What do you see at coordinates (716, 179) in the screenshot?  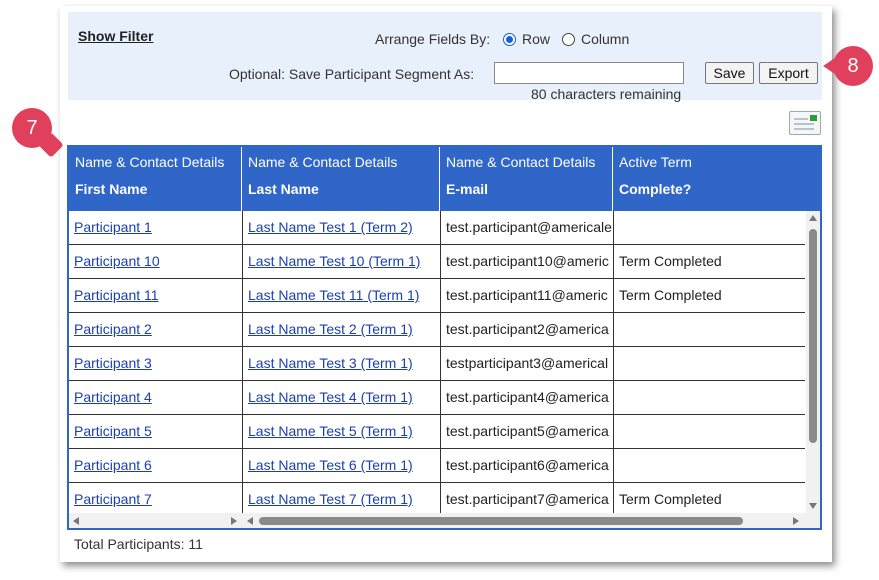 I see `column-header-complete: Active Term Complete?` at bounding box center [716, 179].